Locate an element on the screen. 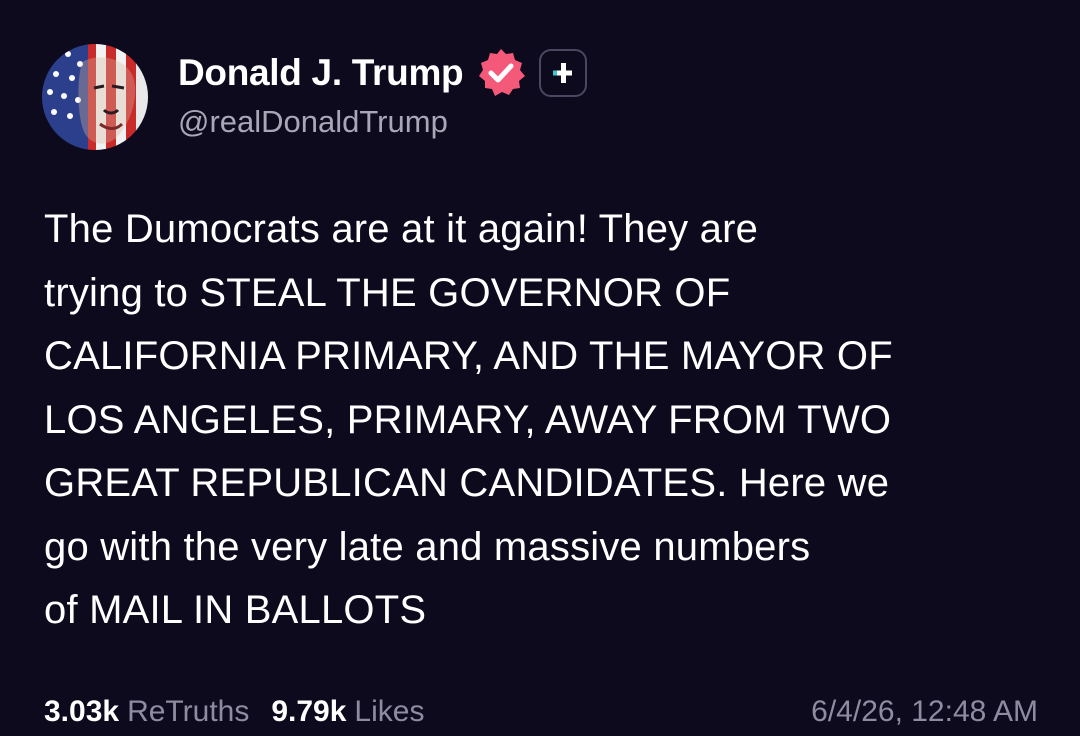 The image size is (1080, 736). likes-label: Likes is located at coordinates (389, 712).